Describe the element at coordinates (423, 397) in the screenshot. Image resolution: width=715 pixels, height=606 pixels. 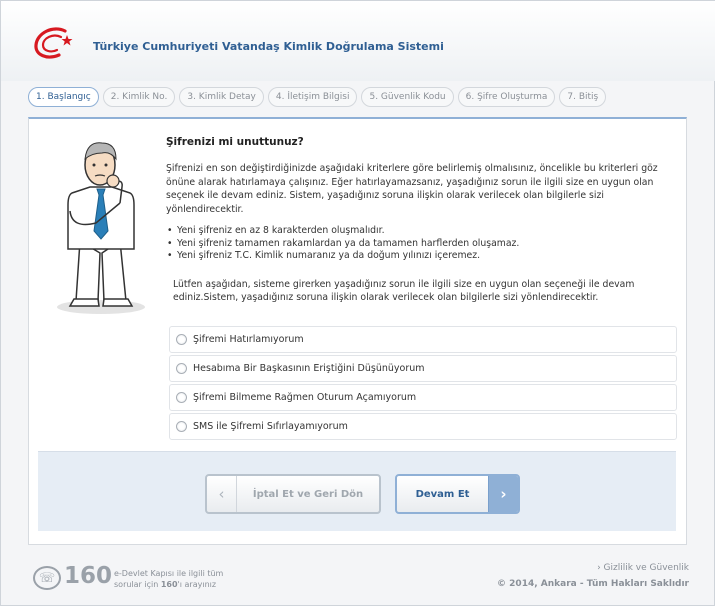
I see `option-cannot-login: Şifremi Bilmeme Rağmen Oturum Açamıyorum` at that location.